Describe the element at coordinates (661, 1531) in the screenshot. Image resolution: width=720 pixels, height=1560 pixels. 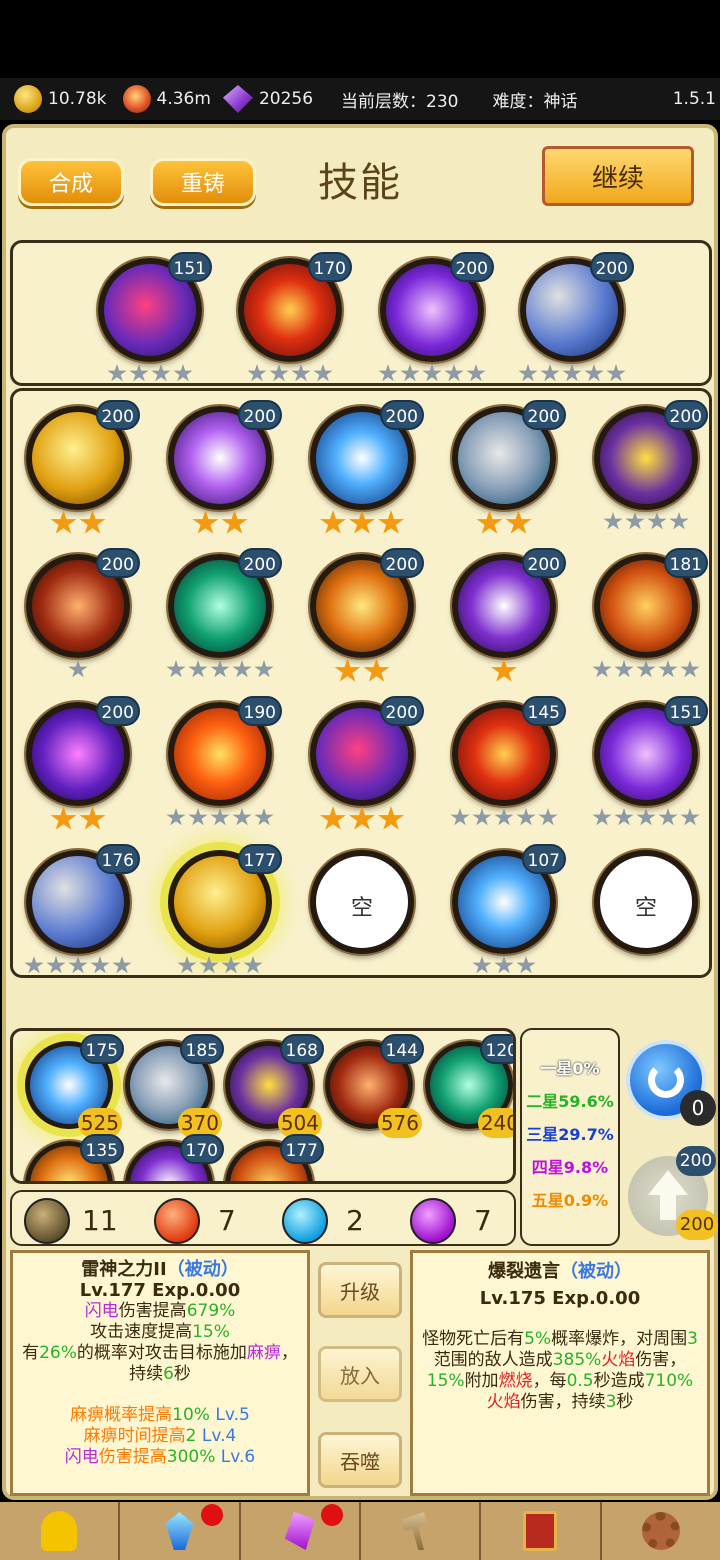
I see `nav-settings` at that location.